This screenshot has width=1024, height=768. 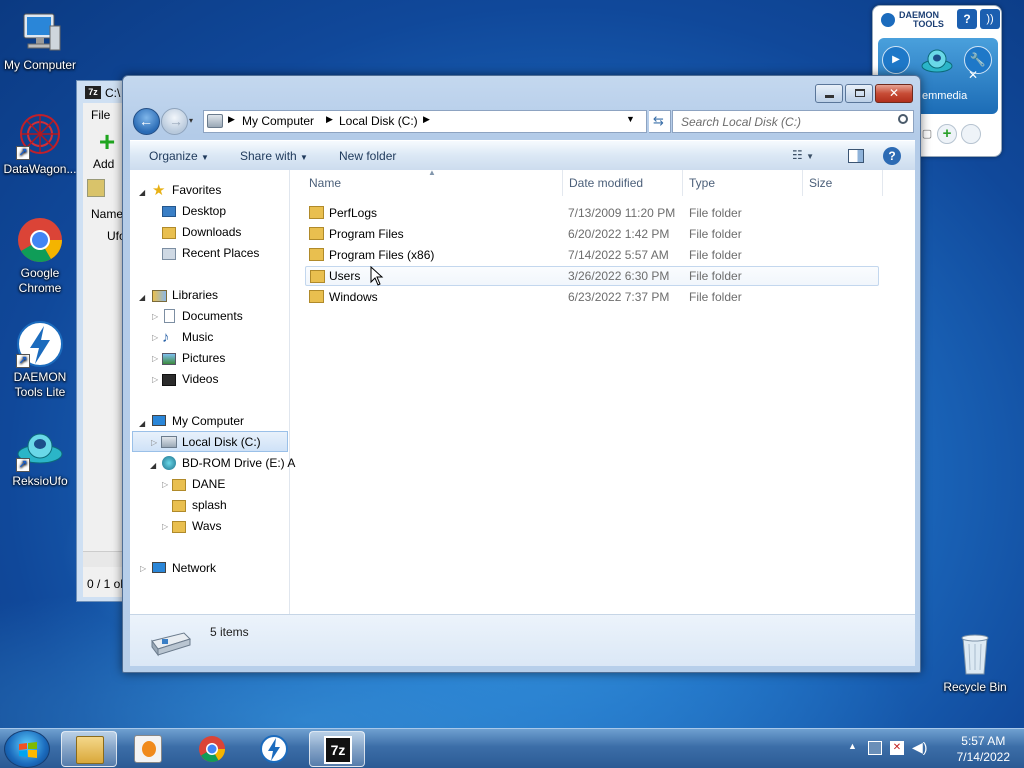 I want to click on desktop-icon-recycle-bin: Recycle Bin, so click(x=975, y=662).